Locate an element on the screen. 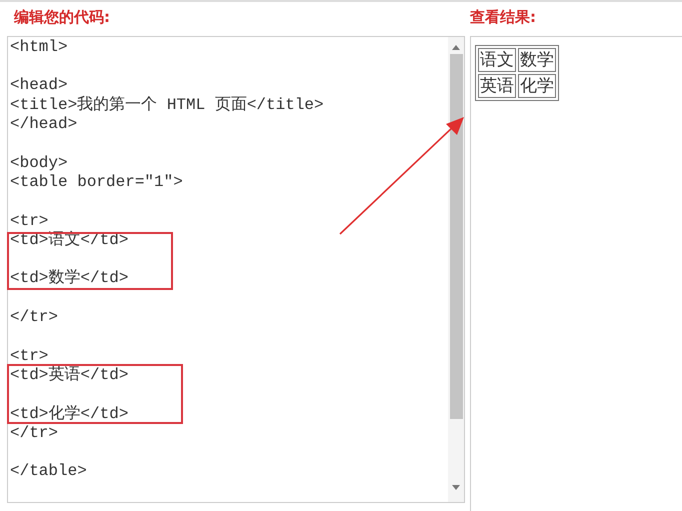  code-line: </head> is located at coordinates (44, 124).